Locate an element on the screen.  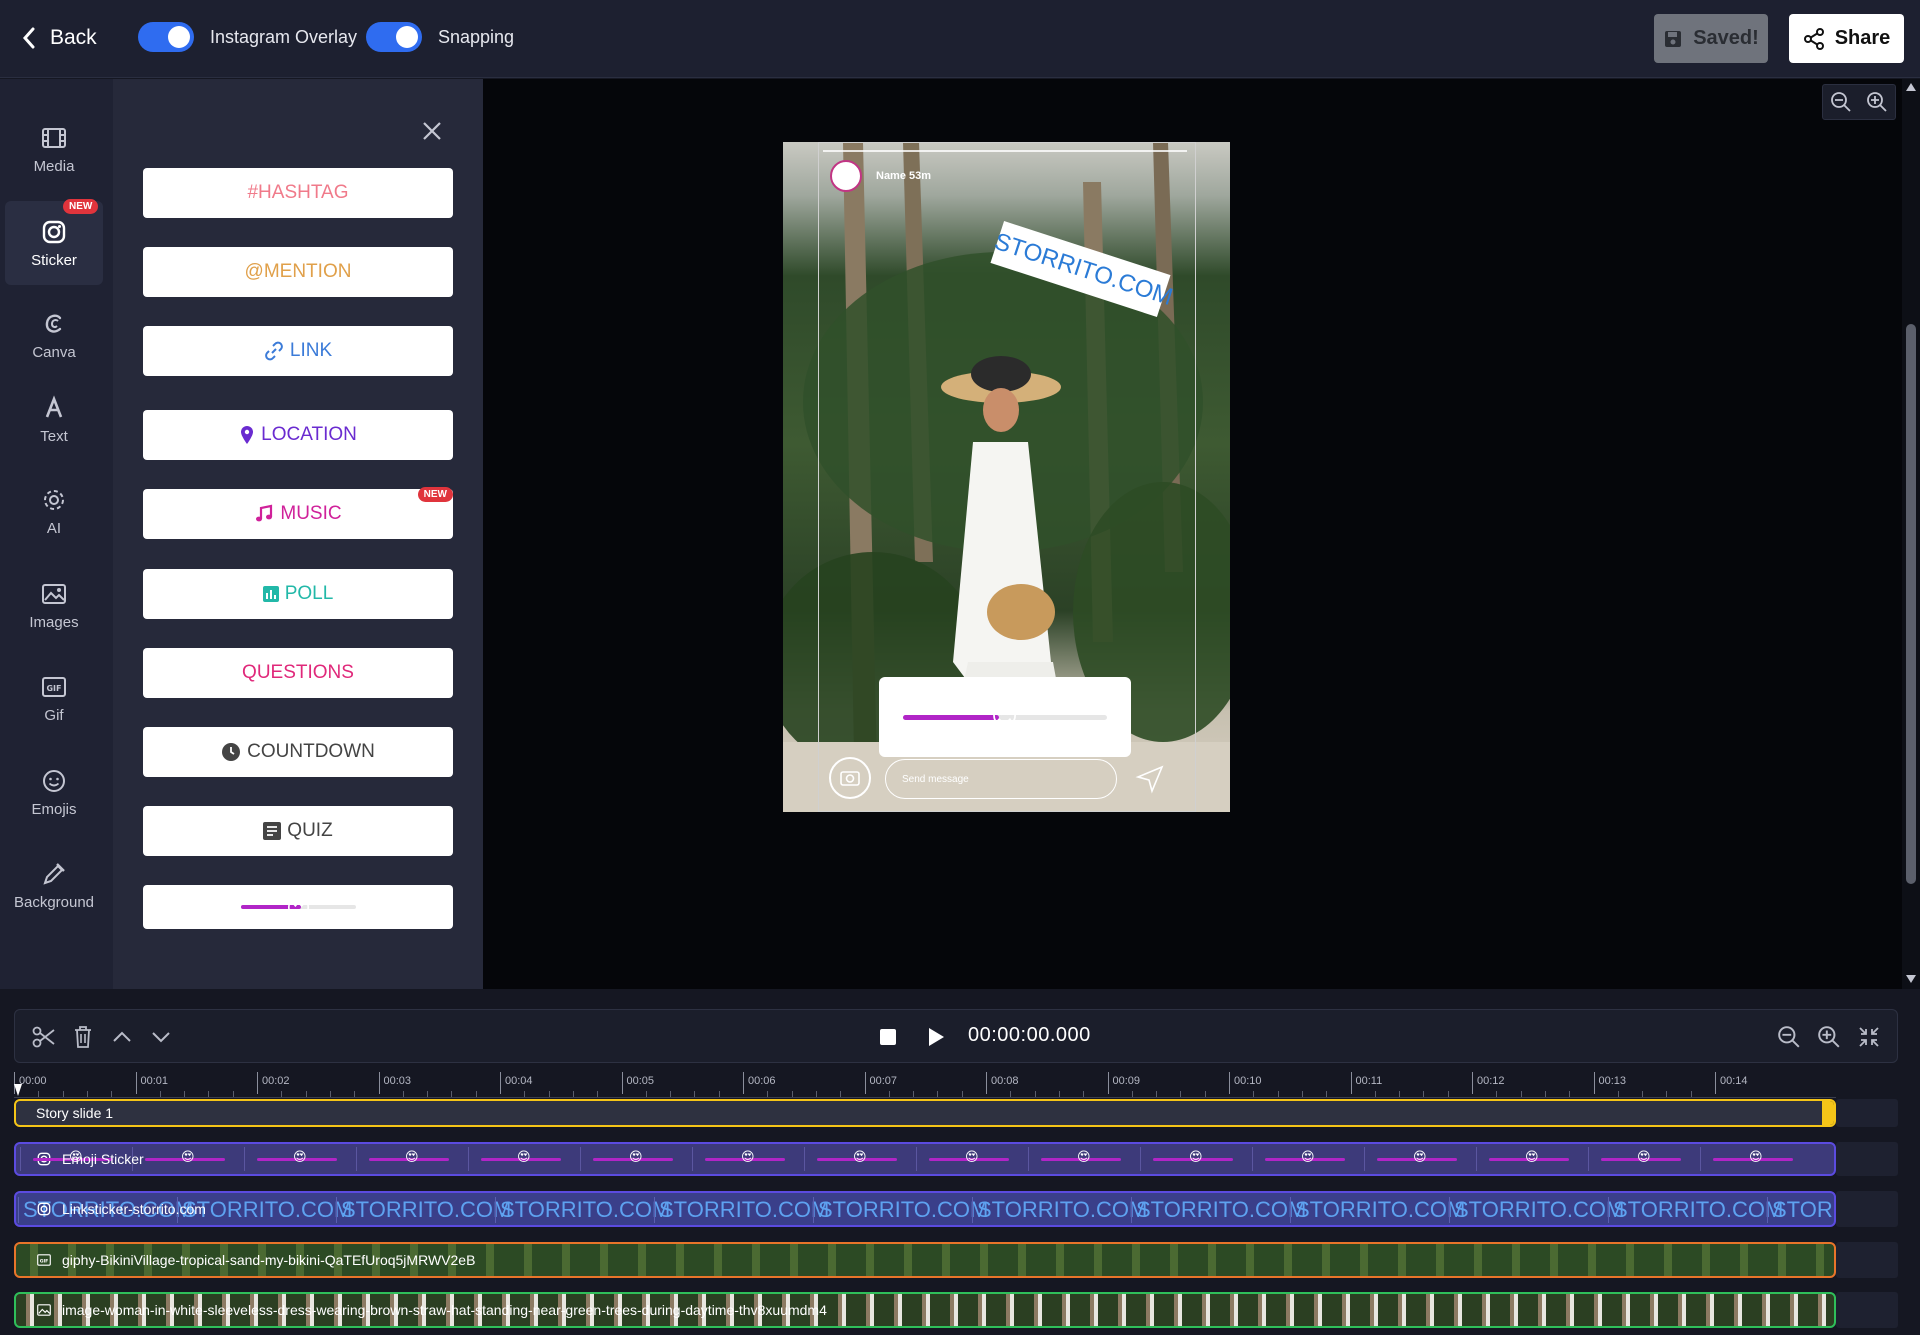
stop-icon is located at coordinates (888, 1037).